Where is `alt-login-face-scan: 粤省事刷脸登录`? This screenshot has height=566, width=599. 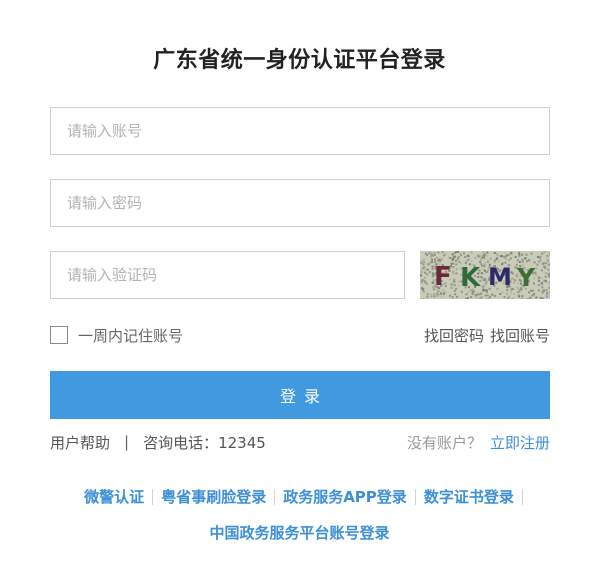
alt-login-face-scan: 粤省事刷脸登录 is located at coordinates (213, 496).